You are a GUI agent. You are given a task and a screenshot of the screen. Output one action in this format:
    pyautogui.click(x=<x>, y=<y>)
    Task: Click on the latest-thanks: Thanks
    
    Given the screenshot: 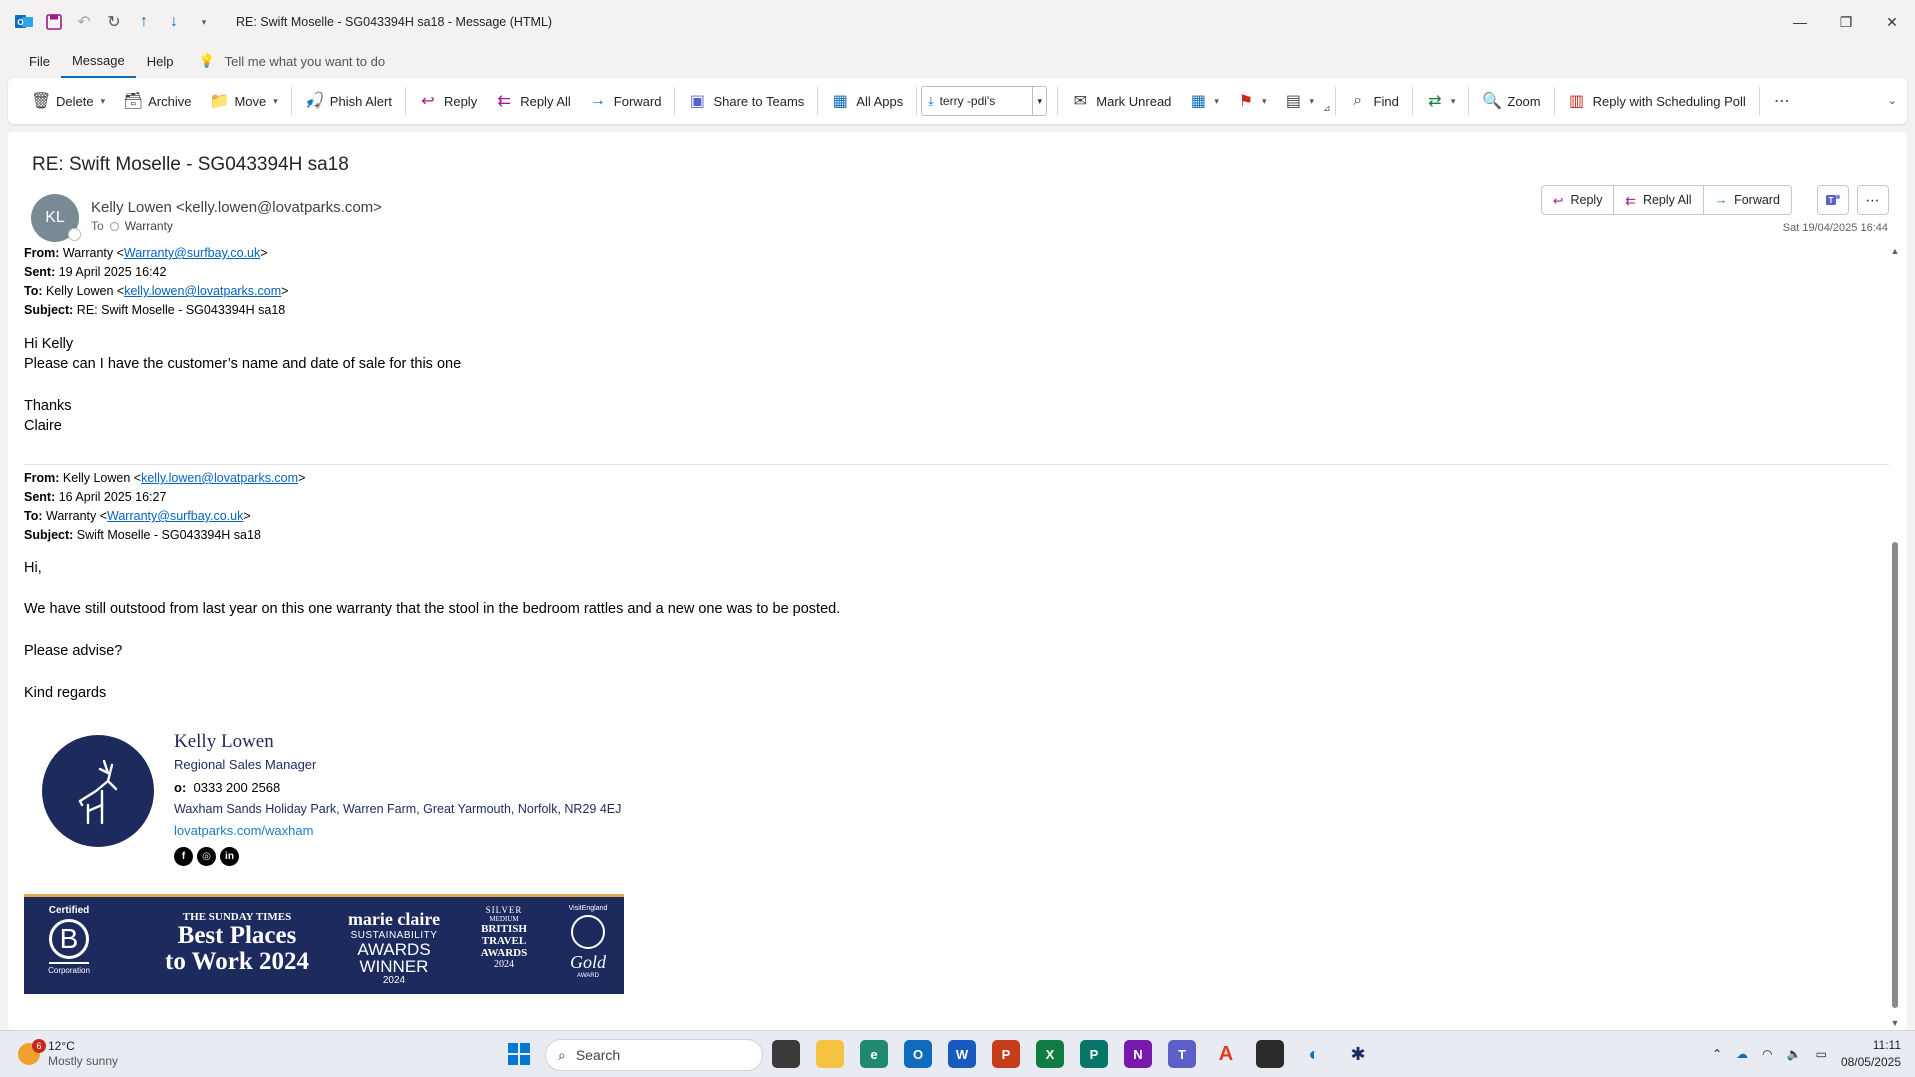 What is the action you would take?
    pyautogui.click(x=48, y=406)
    